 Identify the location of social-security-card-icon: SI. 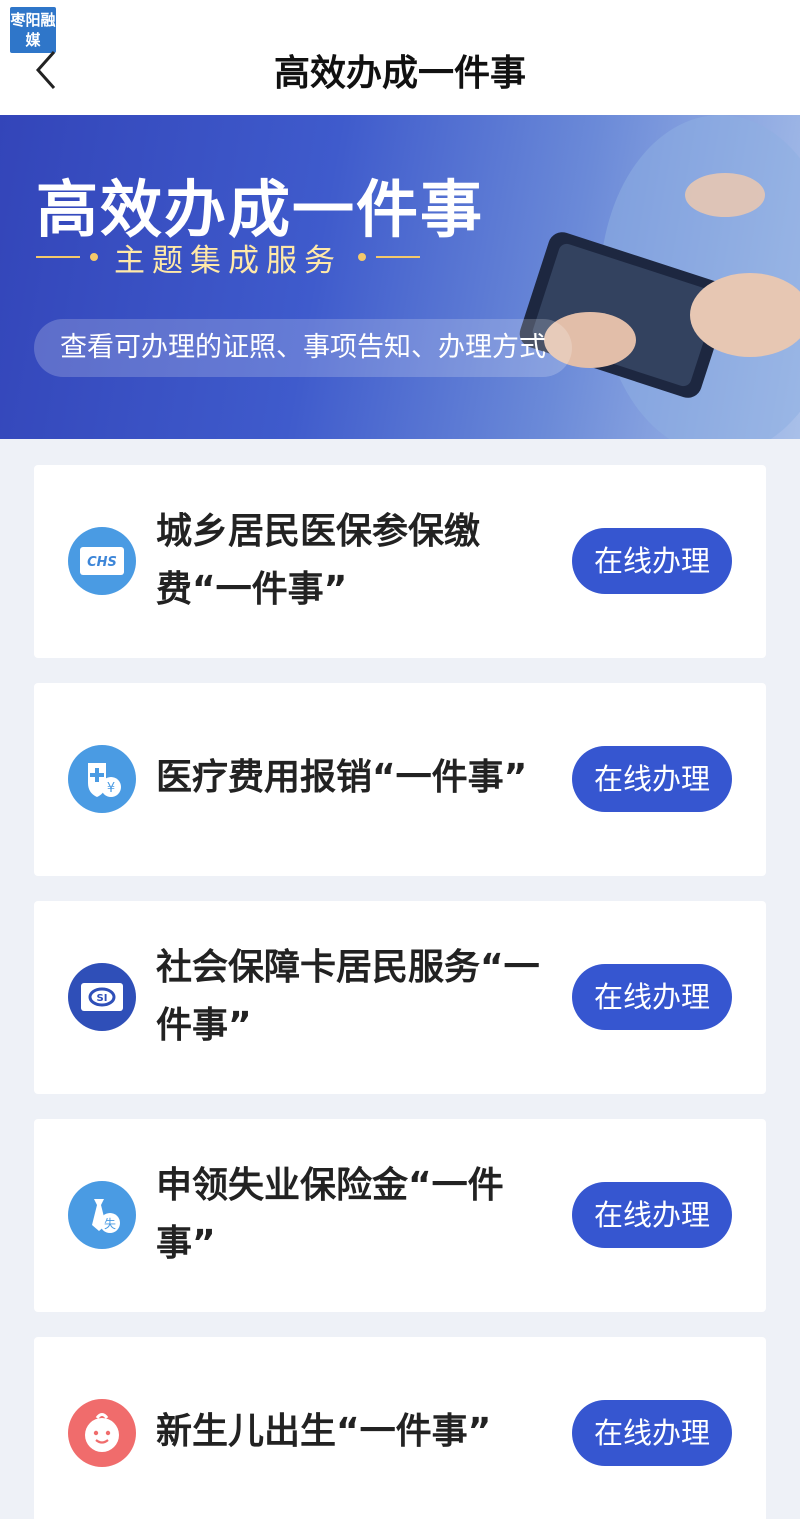
(102, 997).